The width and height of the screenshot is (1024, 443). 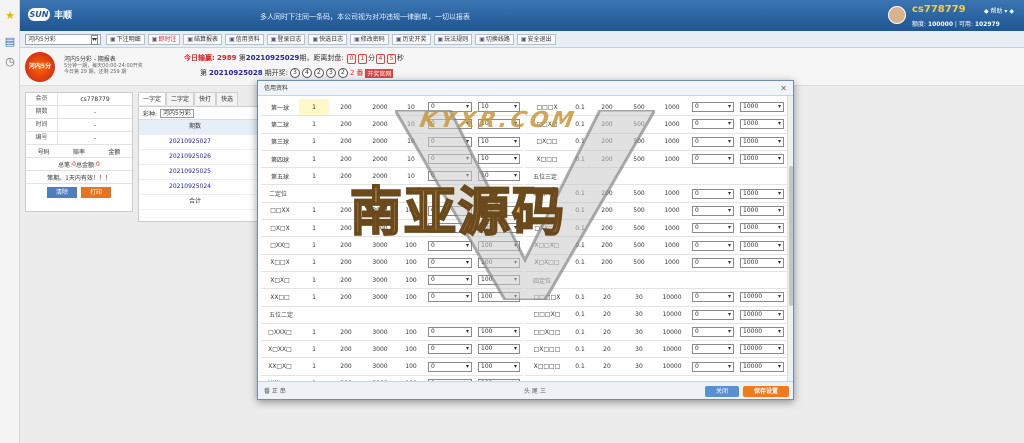 What do you see at coordinates (10, 16) in the screenshot?
I see `star-icon: ★` at bounding box center [10, 16].